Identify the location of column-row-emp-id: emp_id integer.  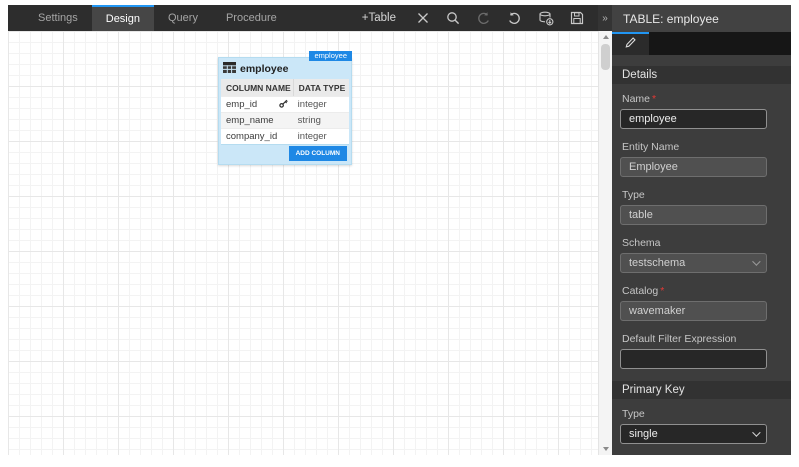
(285, 104).